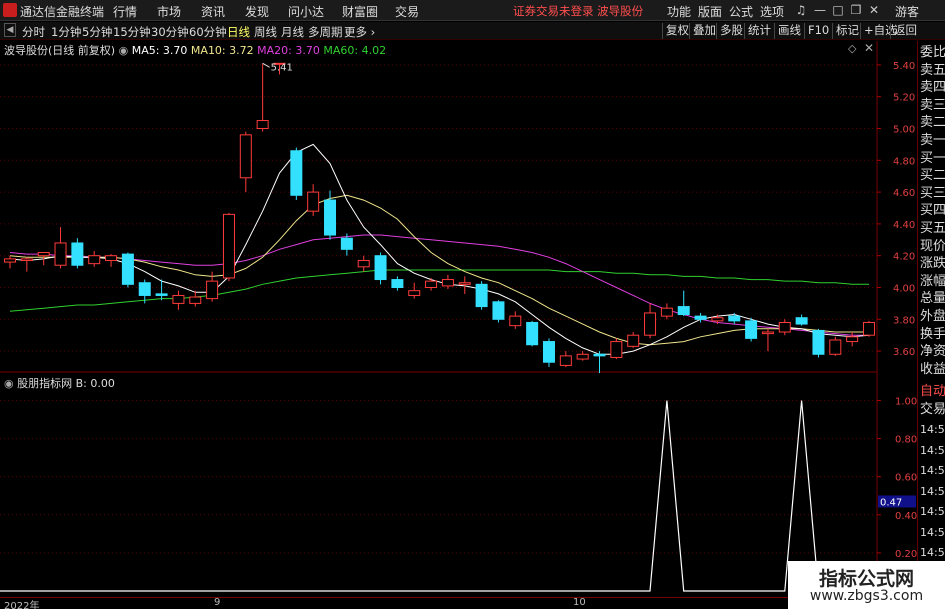 Image resolution: width=945 pixels, height=609 pixels. Describe the element at coordinates (874, 10) in the screenshot. I see `close-icon: ✕` at that location.